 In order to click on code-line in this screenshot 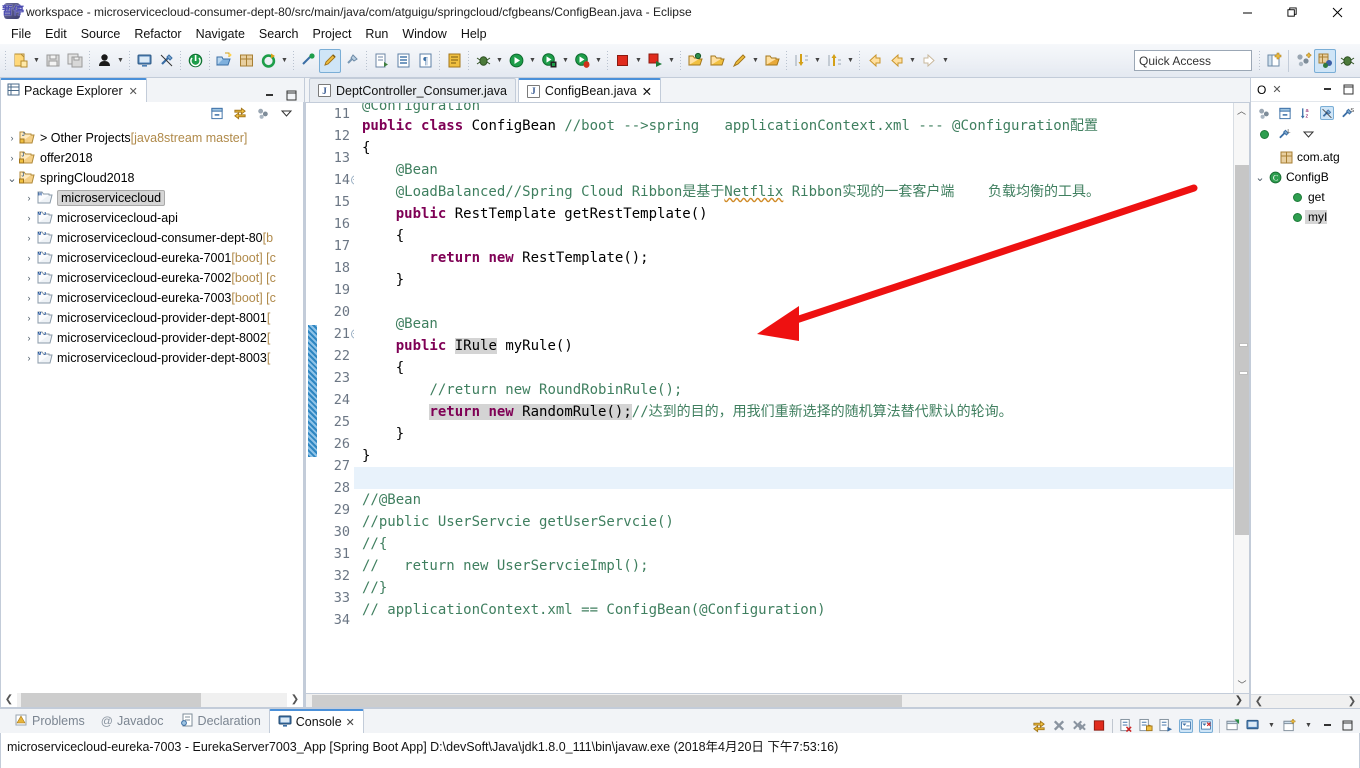, I will do `click(793, 302)`.